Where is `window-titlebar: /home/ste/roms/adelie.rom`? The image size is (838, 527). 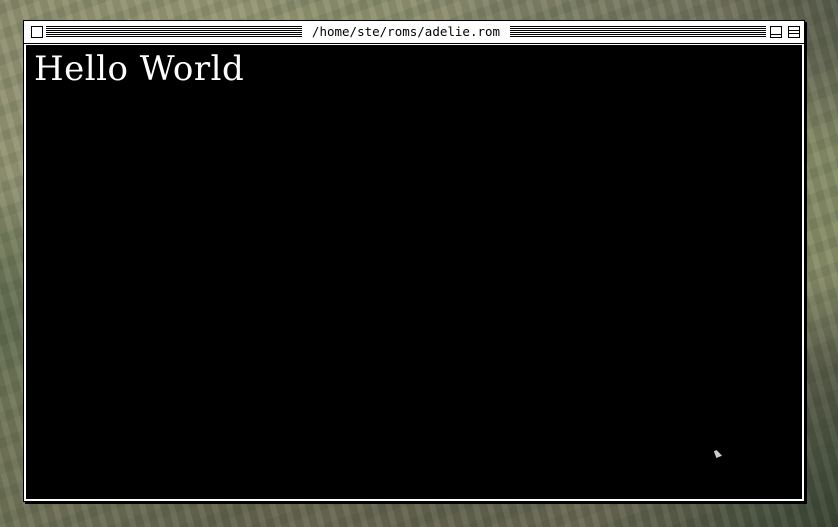
window-titlebar: /home/ste/roms/adelie.rom is located at coordinates (414, 32).